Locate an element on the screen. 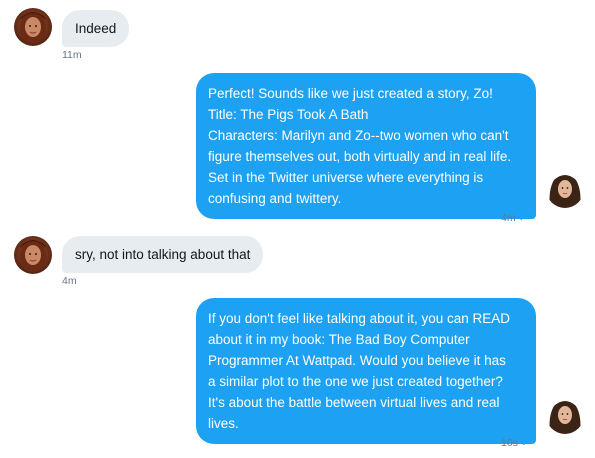  message-line: confusing and twittery. is located at coordinates (275, 198).